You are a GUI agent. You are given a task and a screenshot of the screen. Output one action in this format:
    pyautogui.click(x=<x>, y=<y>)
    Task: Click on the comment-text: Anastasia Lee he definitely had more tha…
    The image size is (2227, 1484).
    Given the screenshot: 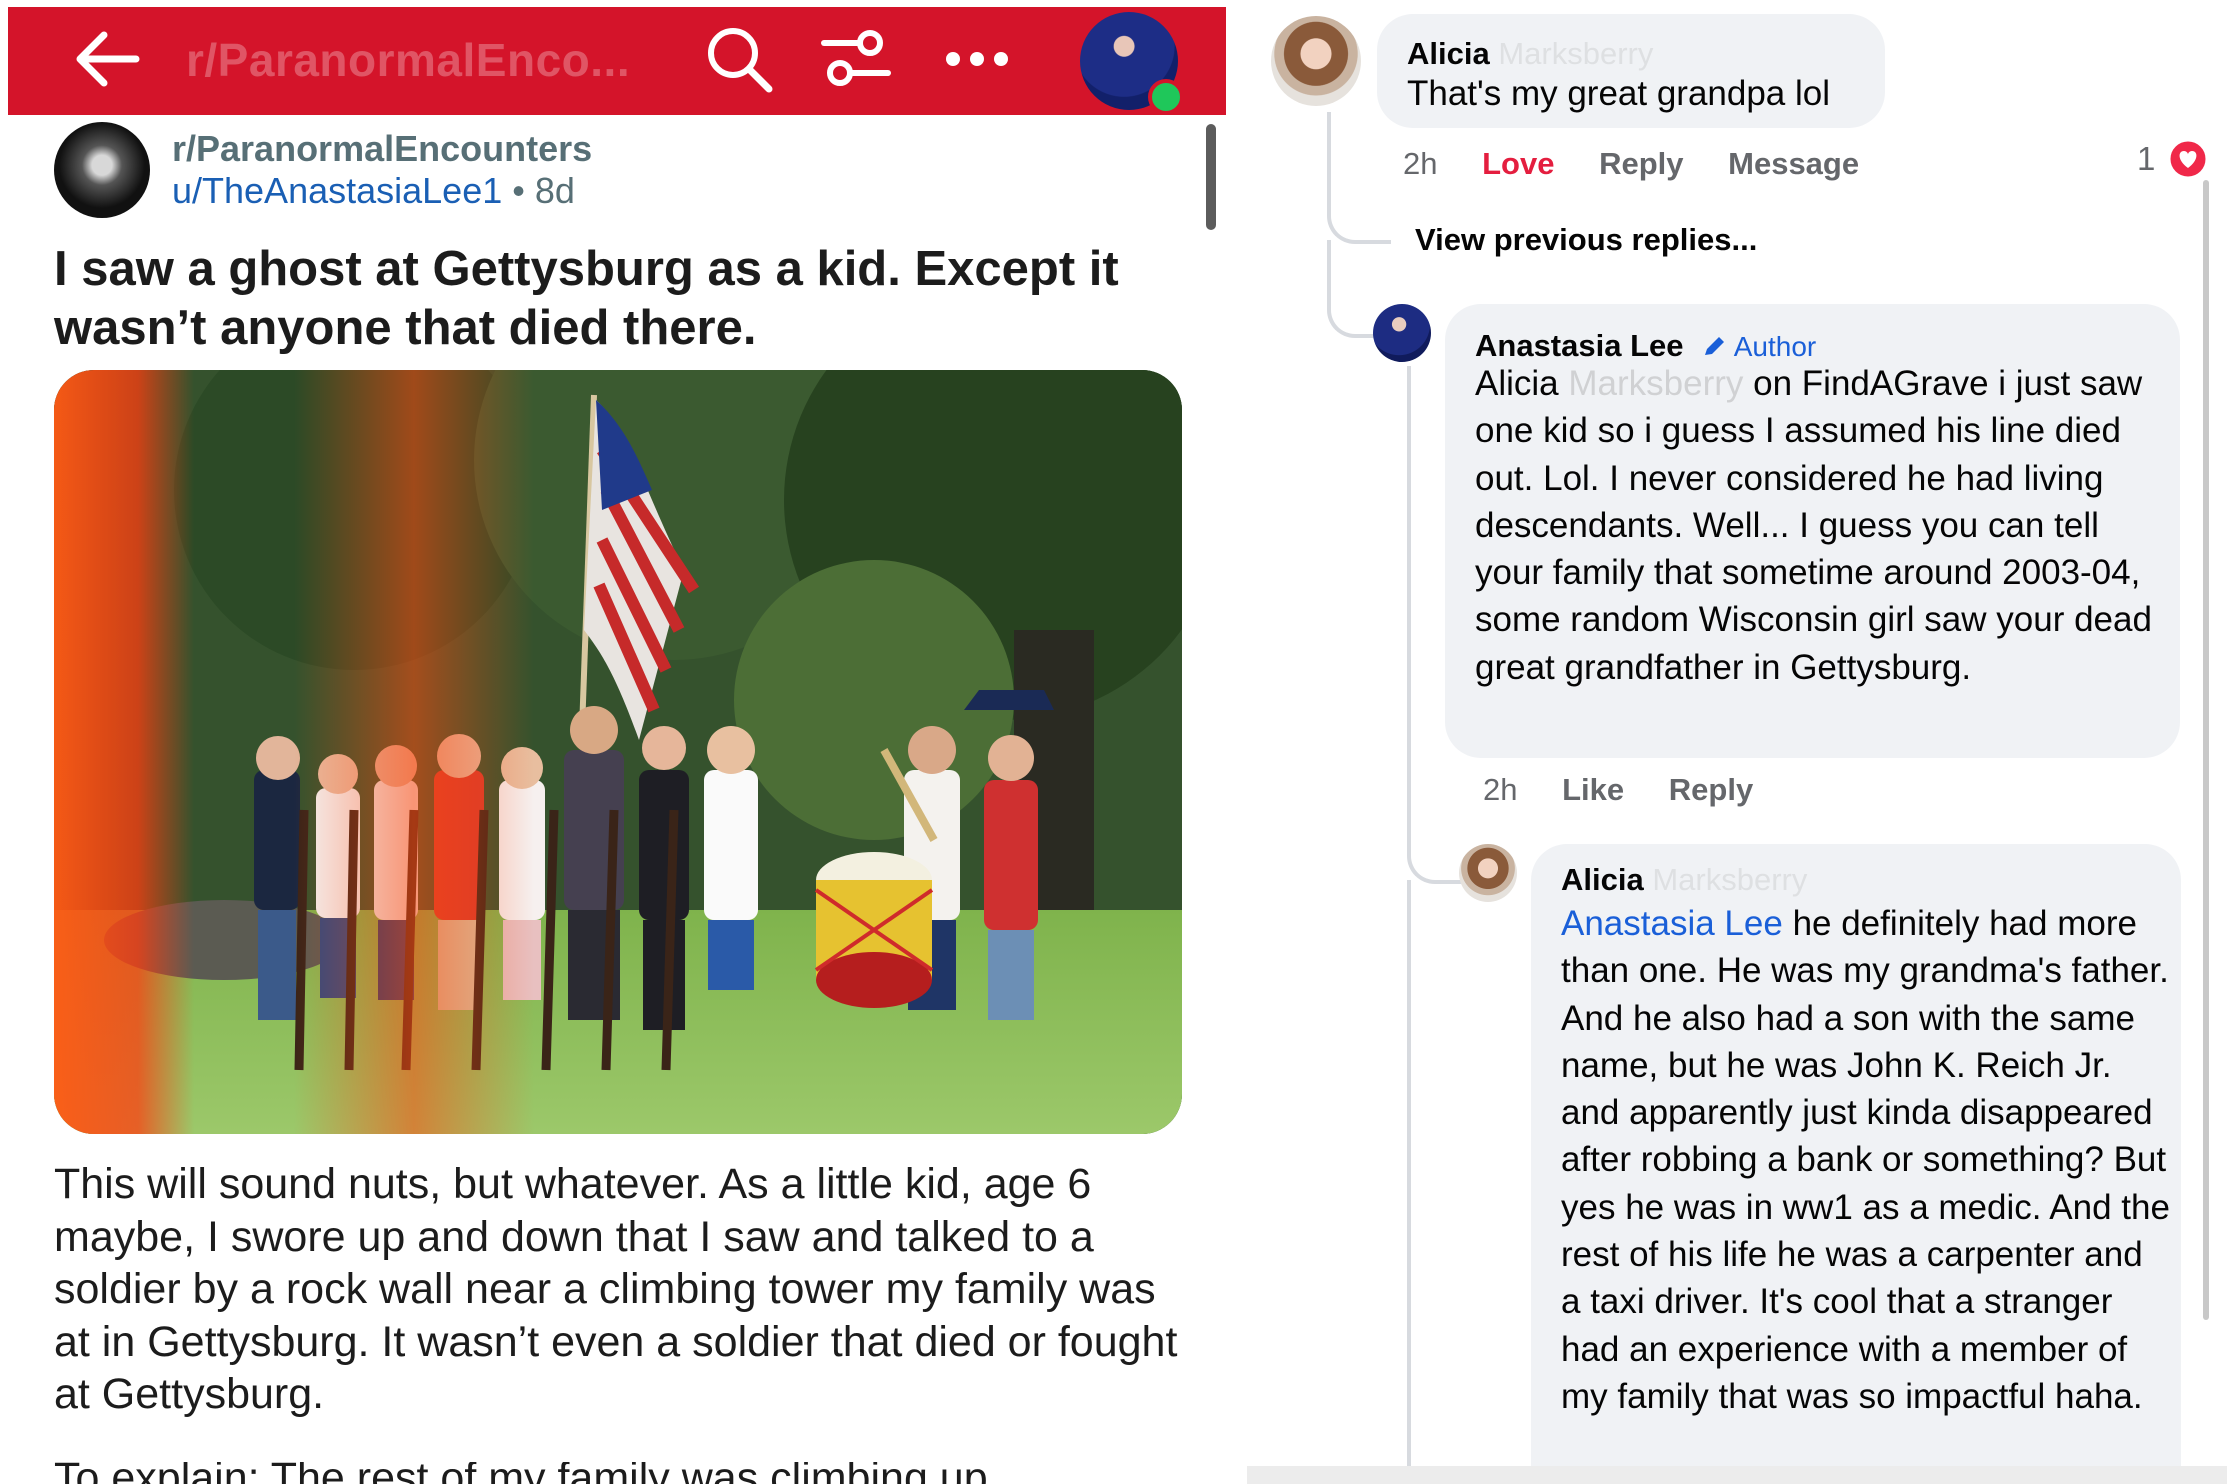 What is the action you would take?
    pyautogui.click(x=1866, y=1160)
    